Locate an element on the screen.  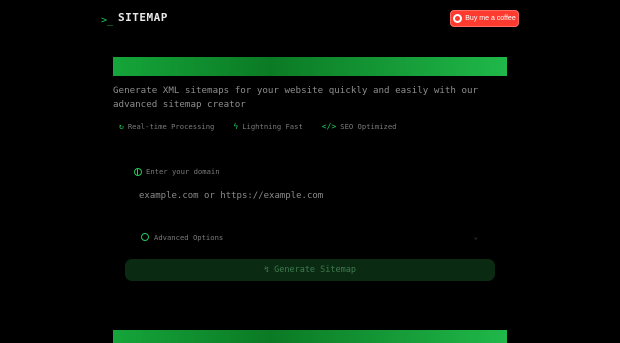
site-title: SITEMAP is located at coordinates (143, 17).